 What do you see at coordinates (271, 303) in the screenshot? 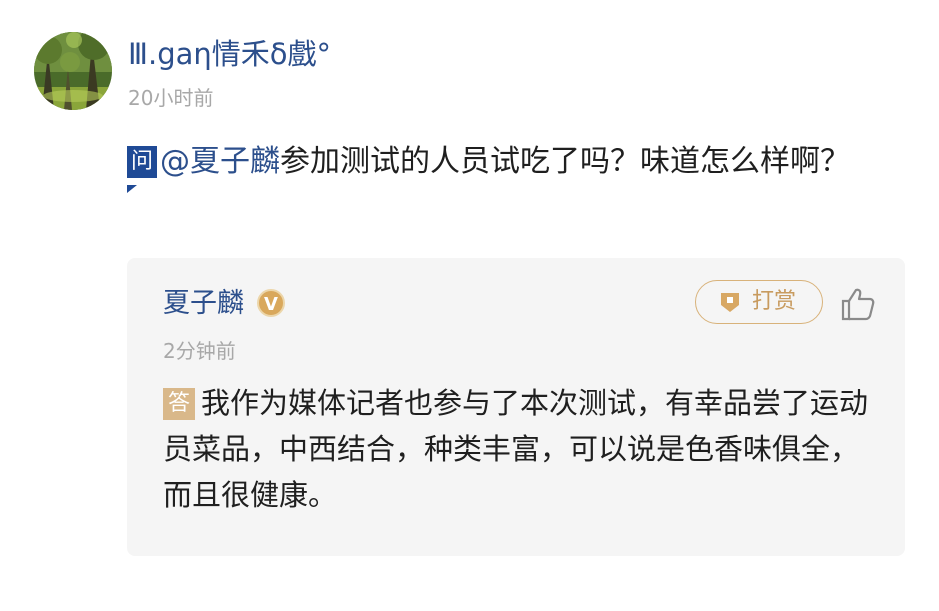
I see `verified-badge: V` at bounding box center [271, 303].